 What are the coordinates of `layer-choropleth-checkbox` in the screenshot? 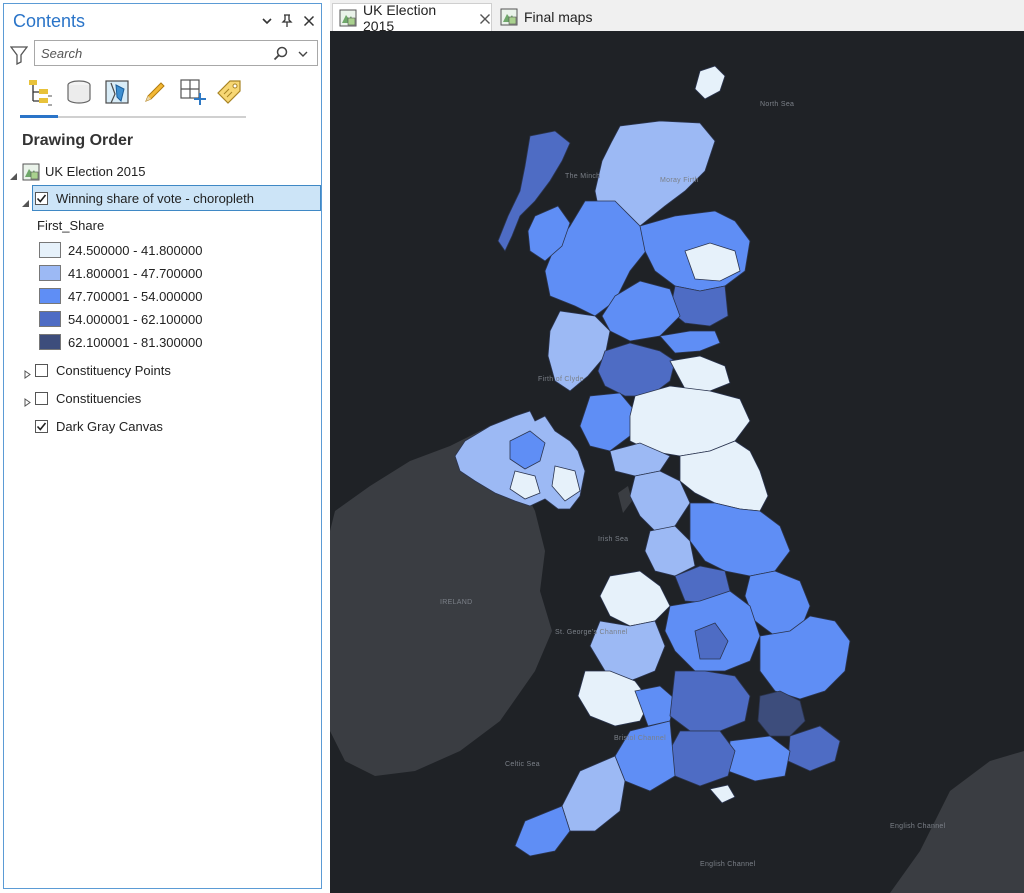 It's located at (41, 198).